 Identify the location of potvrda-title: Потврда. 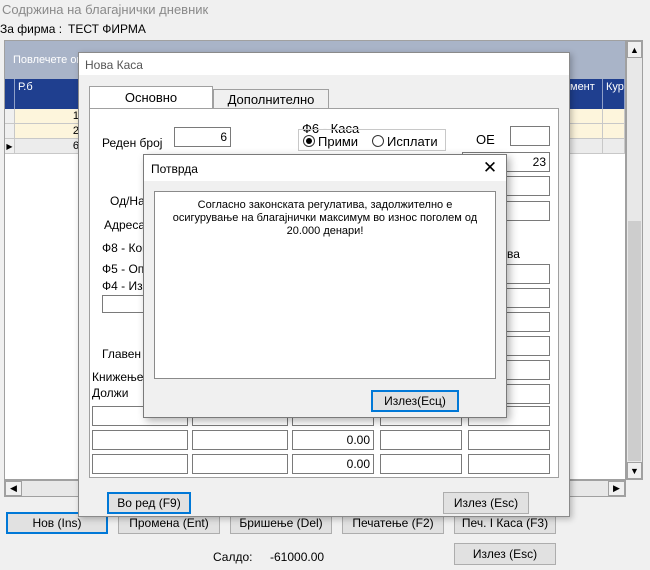
(174, 169).